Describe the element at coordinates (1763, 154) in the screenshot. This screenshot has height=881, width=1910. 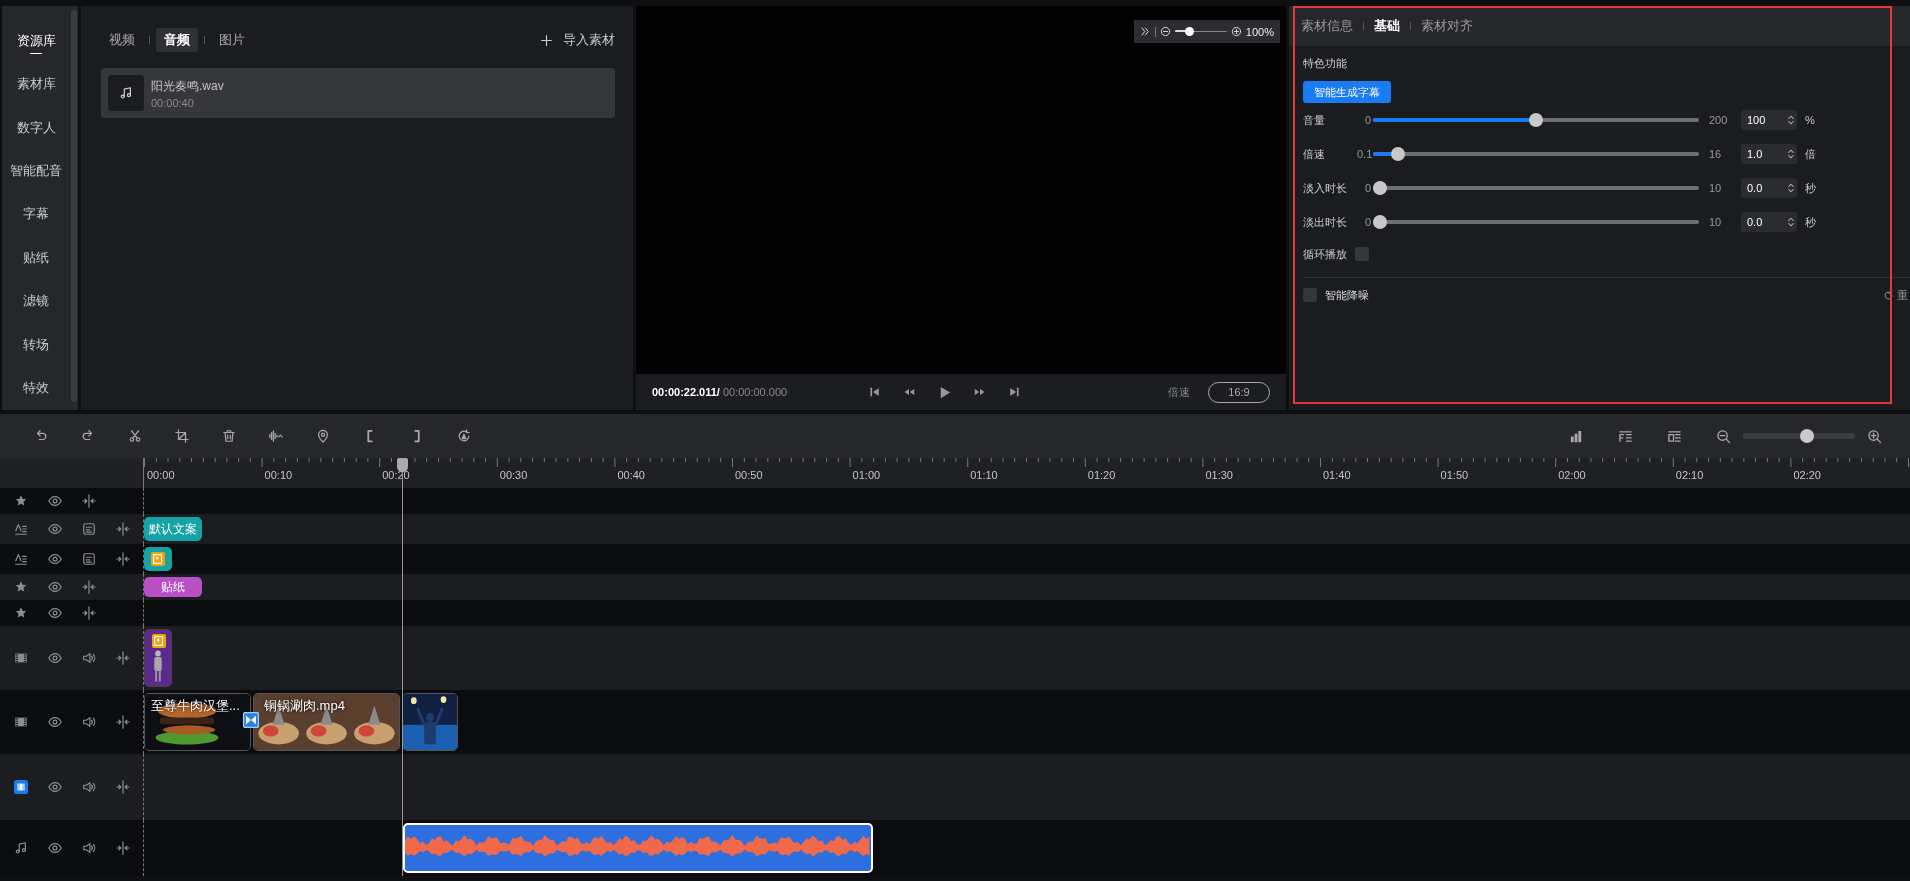
I see `number-field: 1.0` at that location.